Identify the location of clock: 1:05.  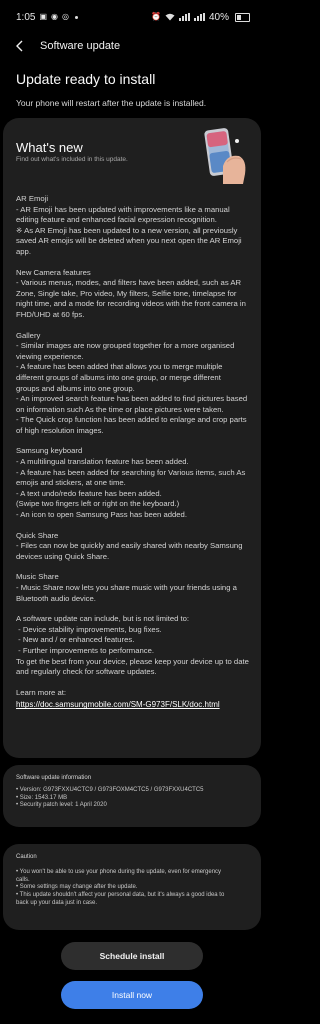
(26, 17).